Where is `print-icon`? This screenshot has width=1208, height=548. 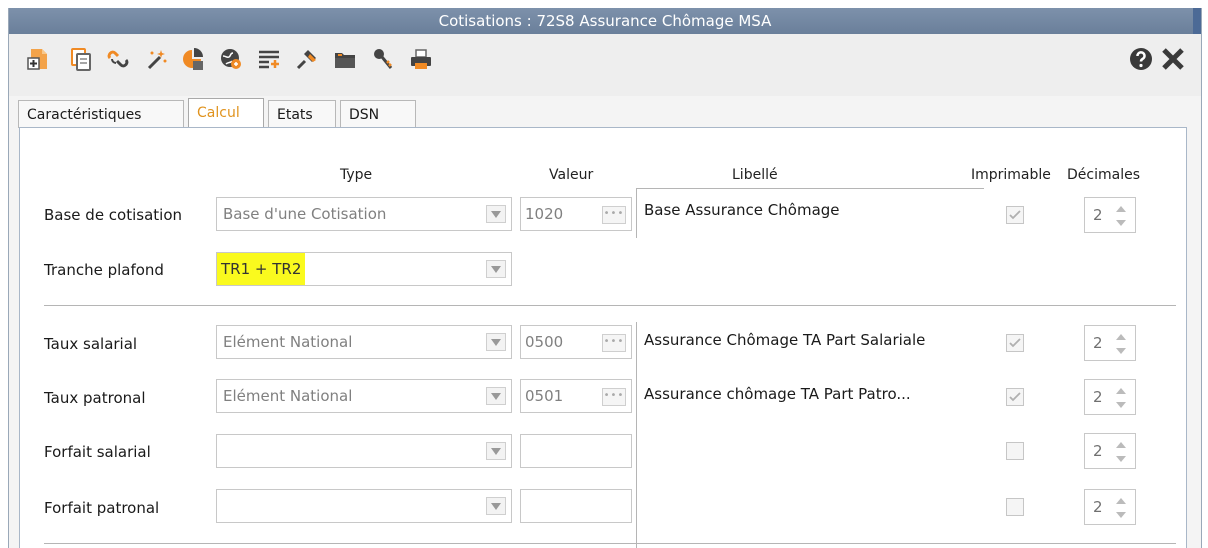
print-icon is located at coordinates (421, 59).